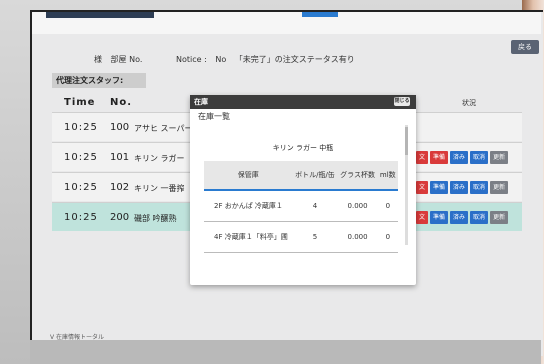 Image resolution: width=544 pixels, height=364 pixels. Describe the element at coordinates (159, 158) in the screenshot. I see `row-name: キリン ラガー` at that location.